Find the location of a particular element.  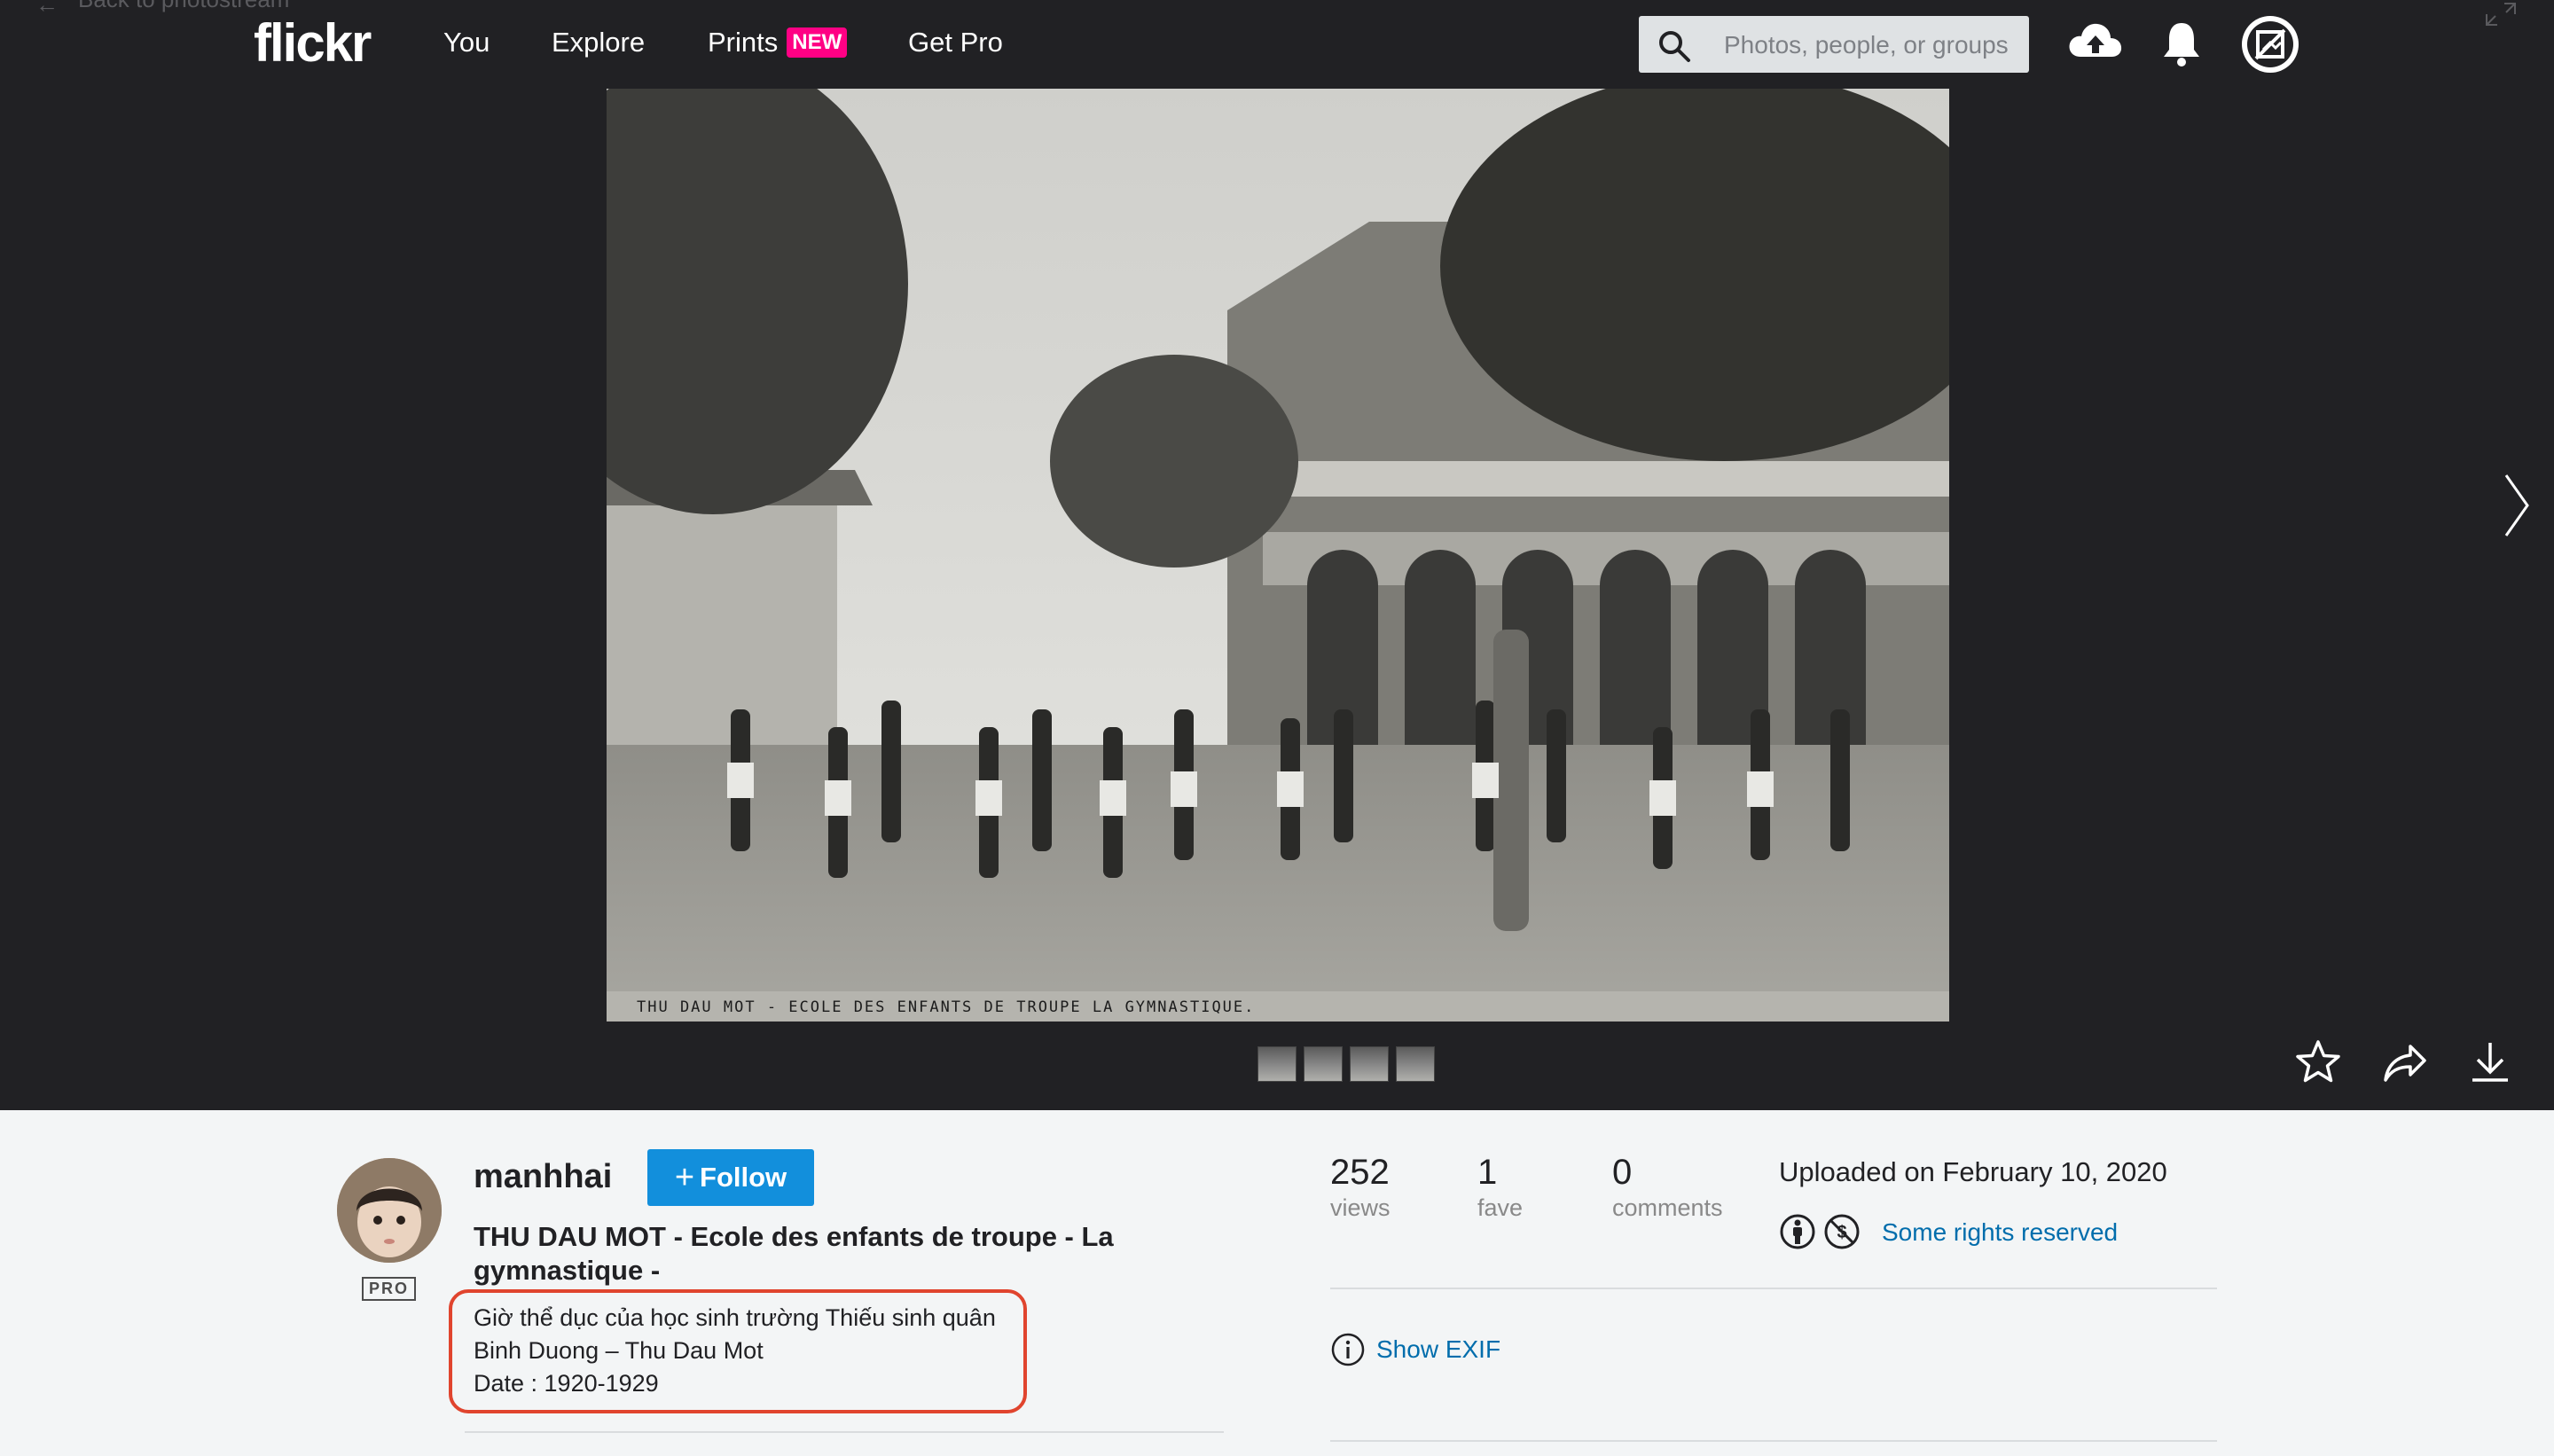

thumbnail-strip is located at coordinates (1349, 1066).